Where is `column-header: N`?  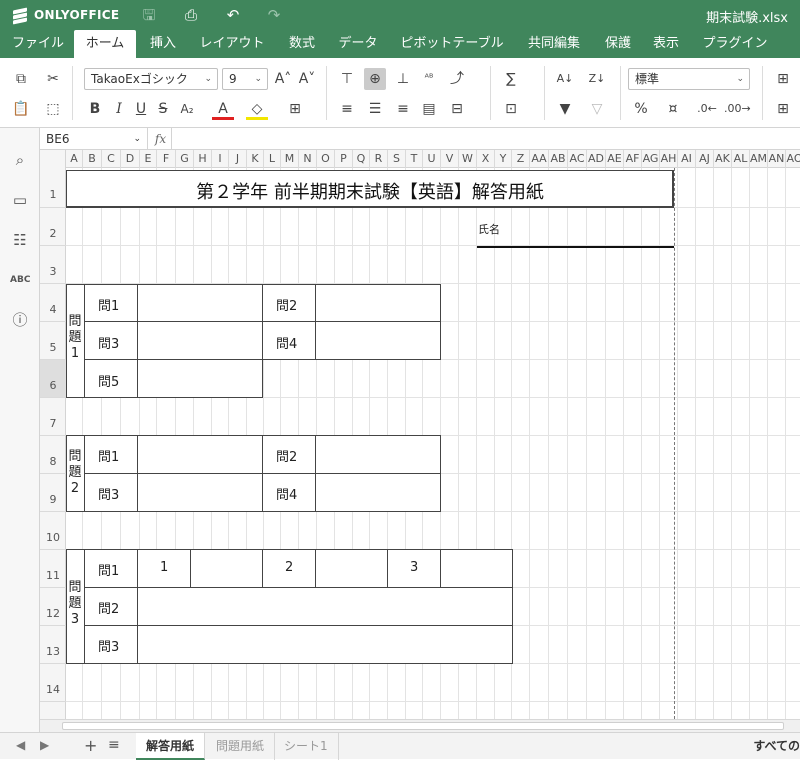
column-header: N is located at coordinates (308, 159).